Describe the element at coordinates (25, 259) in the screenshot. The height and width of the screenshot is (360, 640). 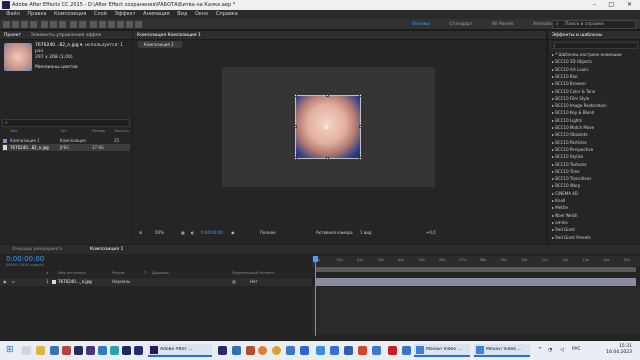
I see `timeline-timecode: 0:00:00:00` at that location.